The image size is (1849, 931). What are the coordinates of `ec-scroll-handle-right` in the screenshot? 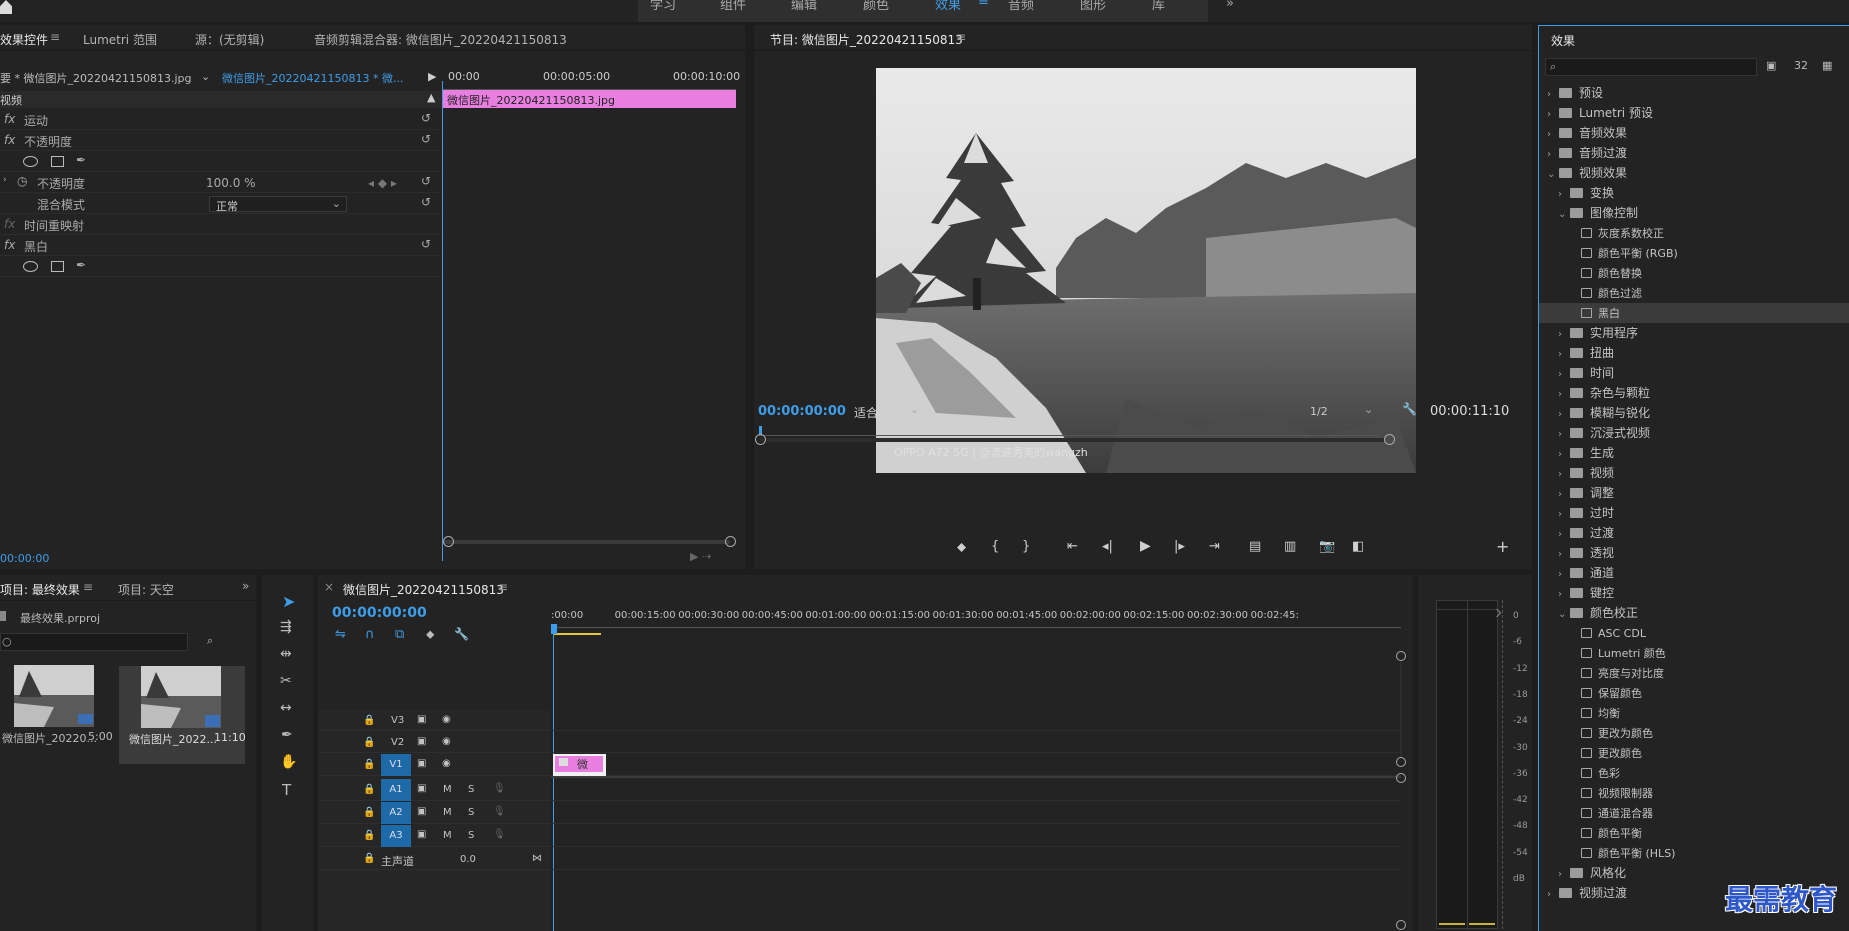 It's located at (730, 541).